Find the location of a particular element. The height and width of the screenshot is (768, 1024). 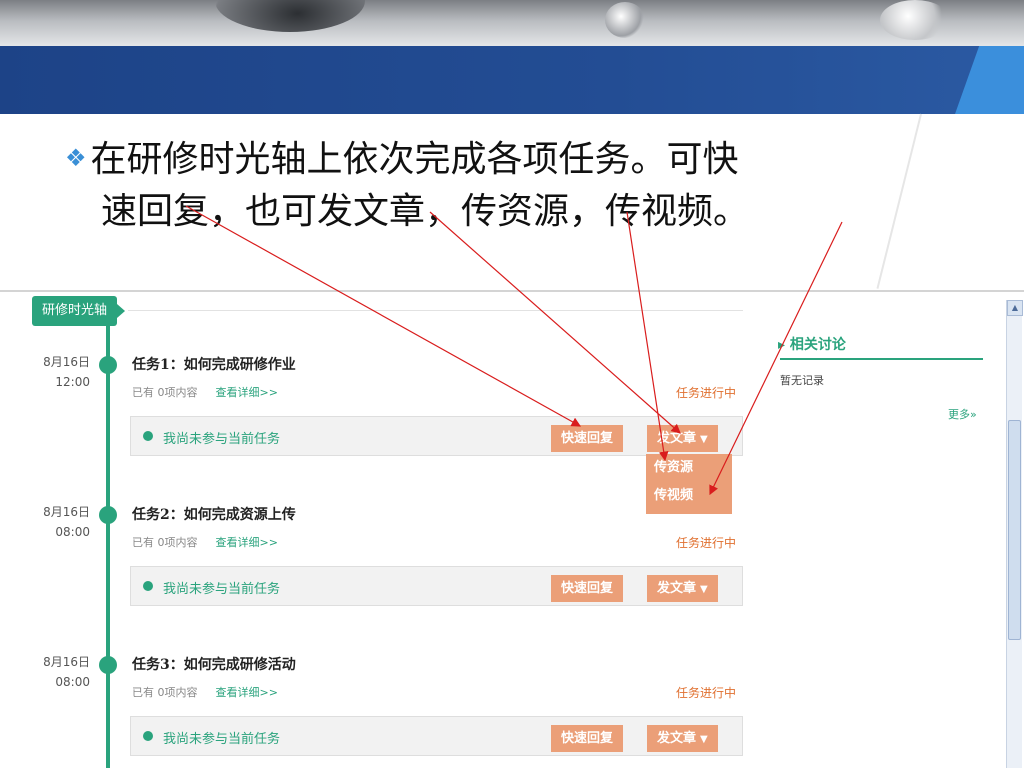

slide-header-gradient is located at coordinates (512, 23).